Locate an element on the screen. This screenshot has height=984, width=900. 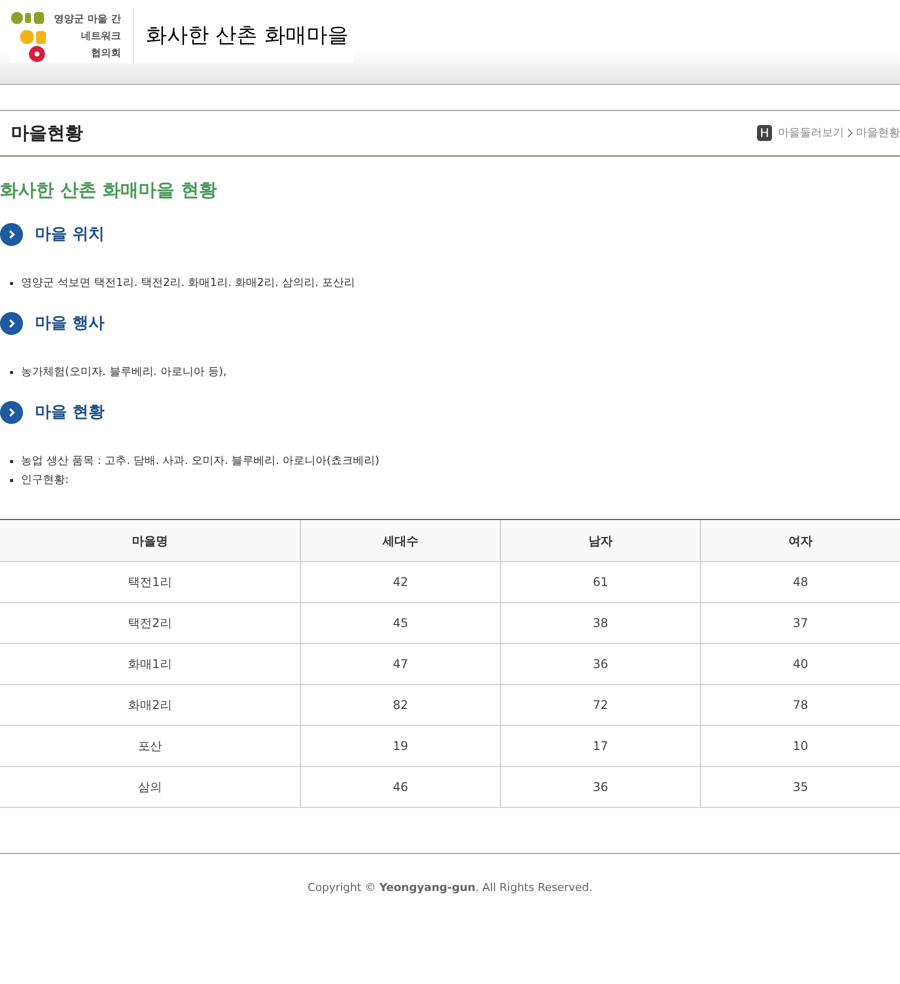
chevron-icon is located at coordinates (850, 133).